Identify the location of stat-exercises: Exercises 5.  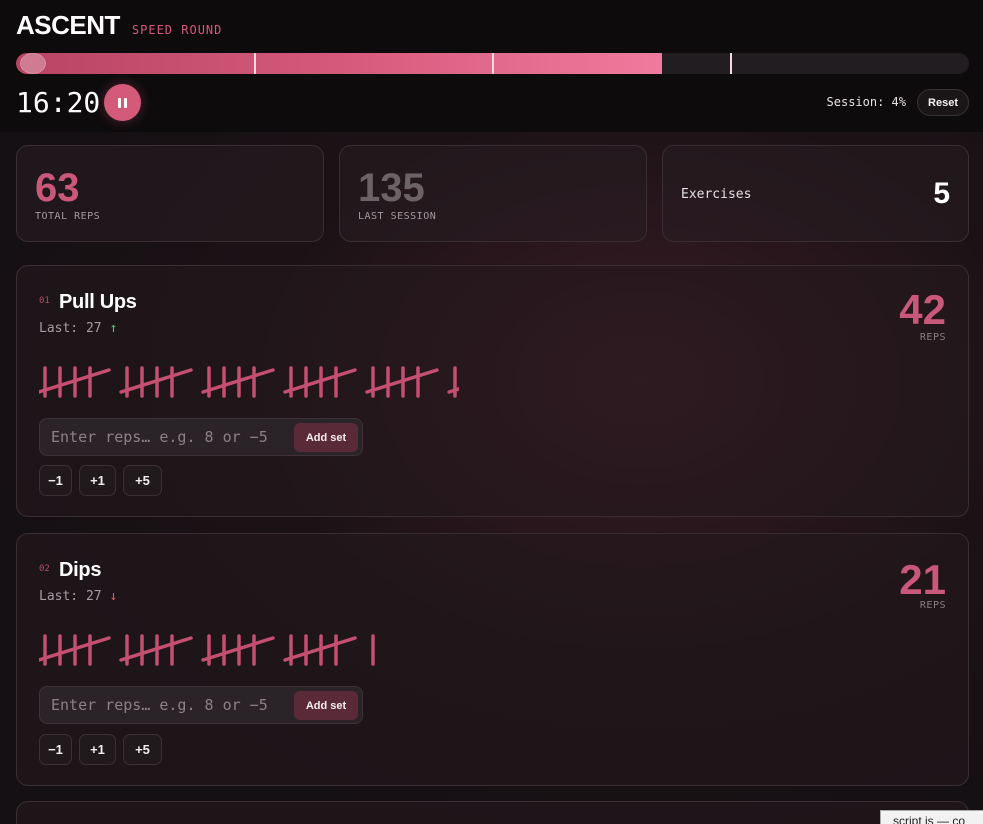
(815, 193).